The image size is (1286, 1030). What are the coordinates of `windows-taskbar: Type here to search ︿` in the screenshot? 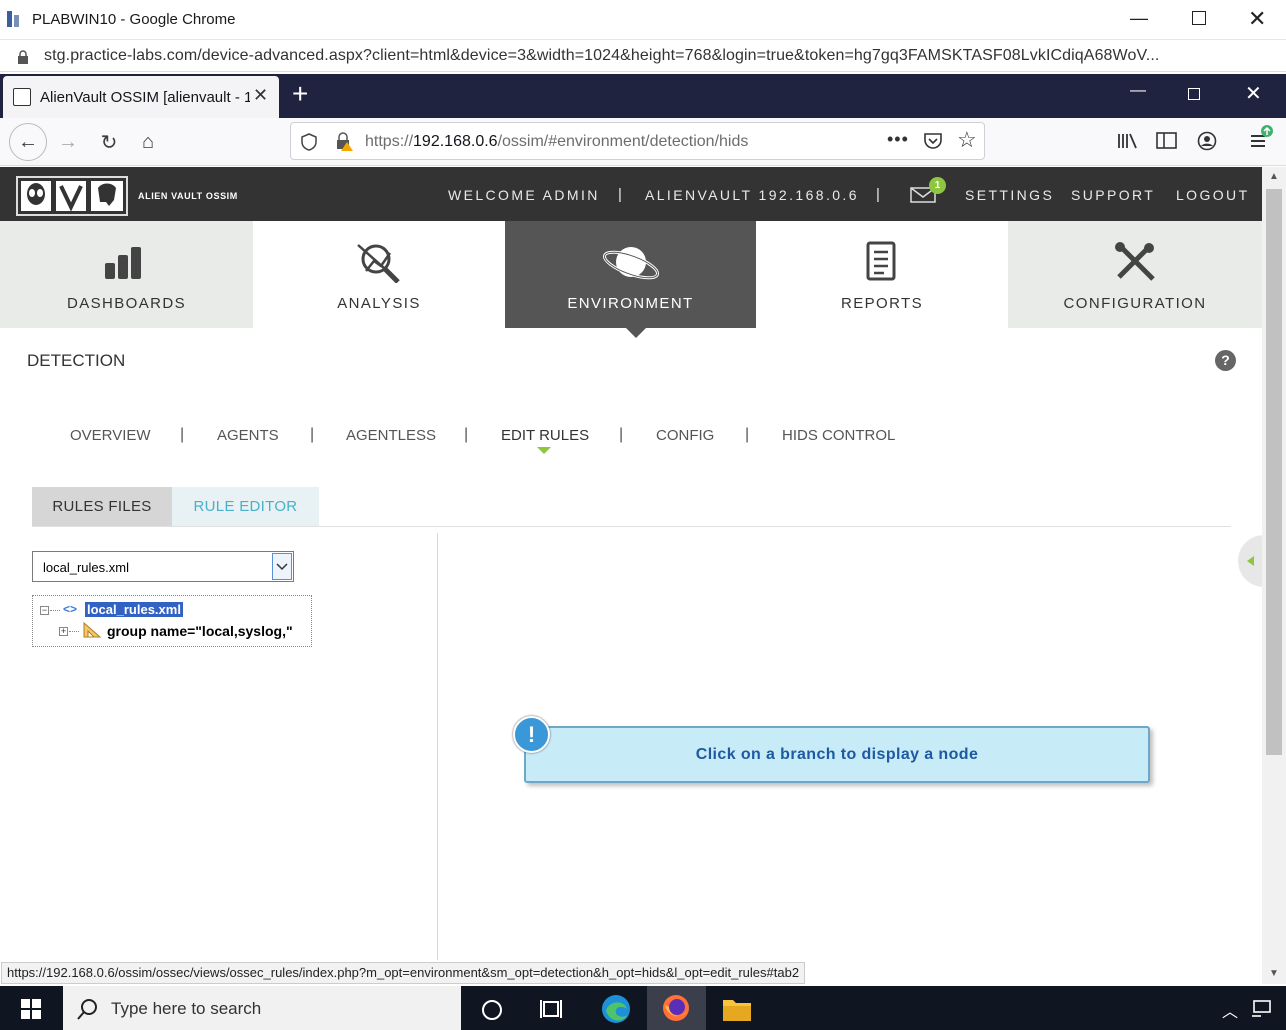 It's located at (643, 1008).